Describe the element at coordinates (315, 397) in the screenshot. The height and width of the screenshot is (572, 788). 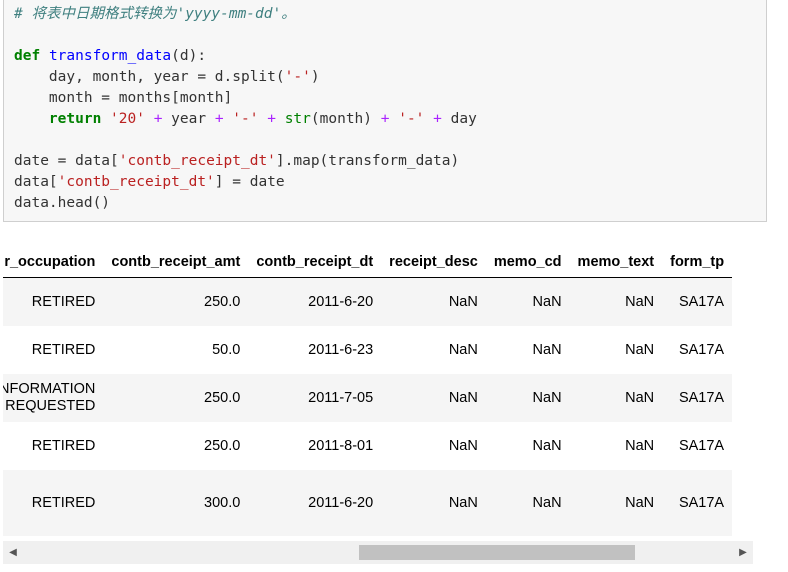
I see `table-cell: 2011-7-05` at that location.